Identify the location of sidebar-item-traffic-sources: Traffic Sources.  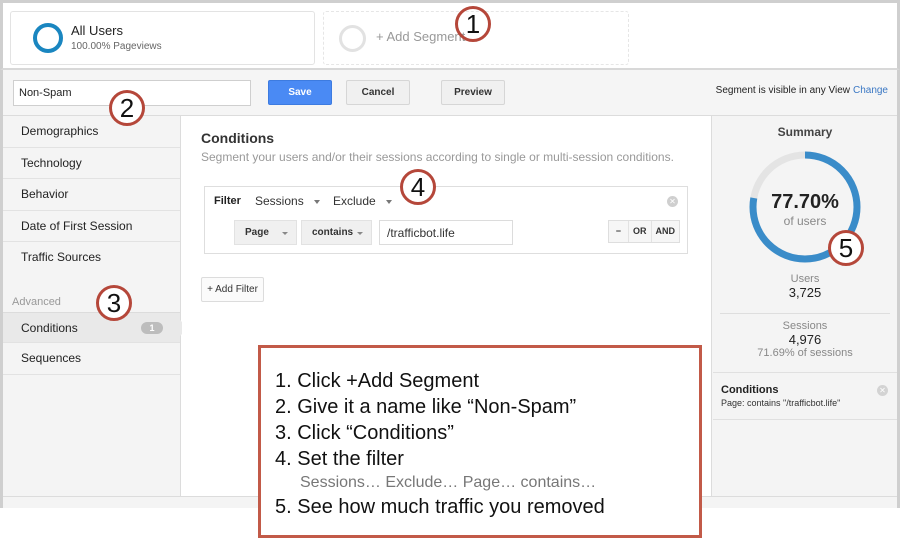
(91, 258).